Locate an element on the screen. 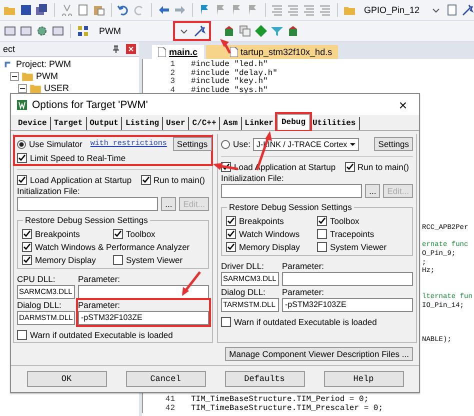 The height and width of the screenshot is (416, 474). scissors-icon is located at coordinates (66, 10).